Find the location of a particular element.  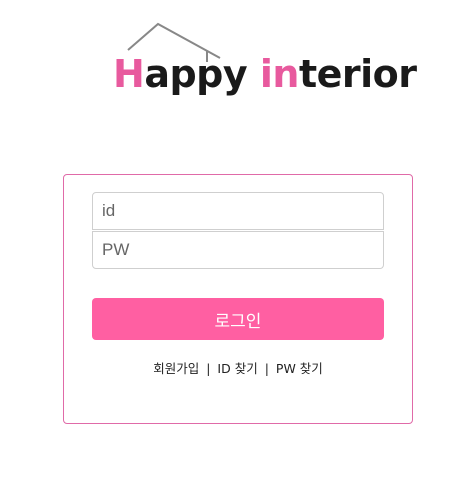

account-links: 회원가입 | ID 찾기 | PW 찾기 is located at coordinates (238, 367).